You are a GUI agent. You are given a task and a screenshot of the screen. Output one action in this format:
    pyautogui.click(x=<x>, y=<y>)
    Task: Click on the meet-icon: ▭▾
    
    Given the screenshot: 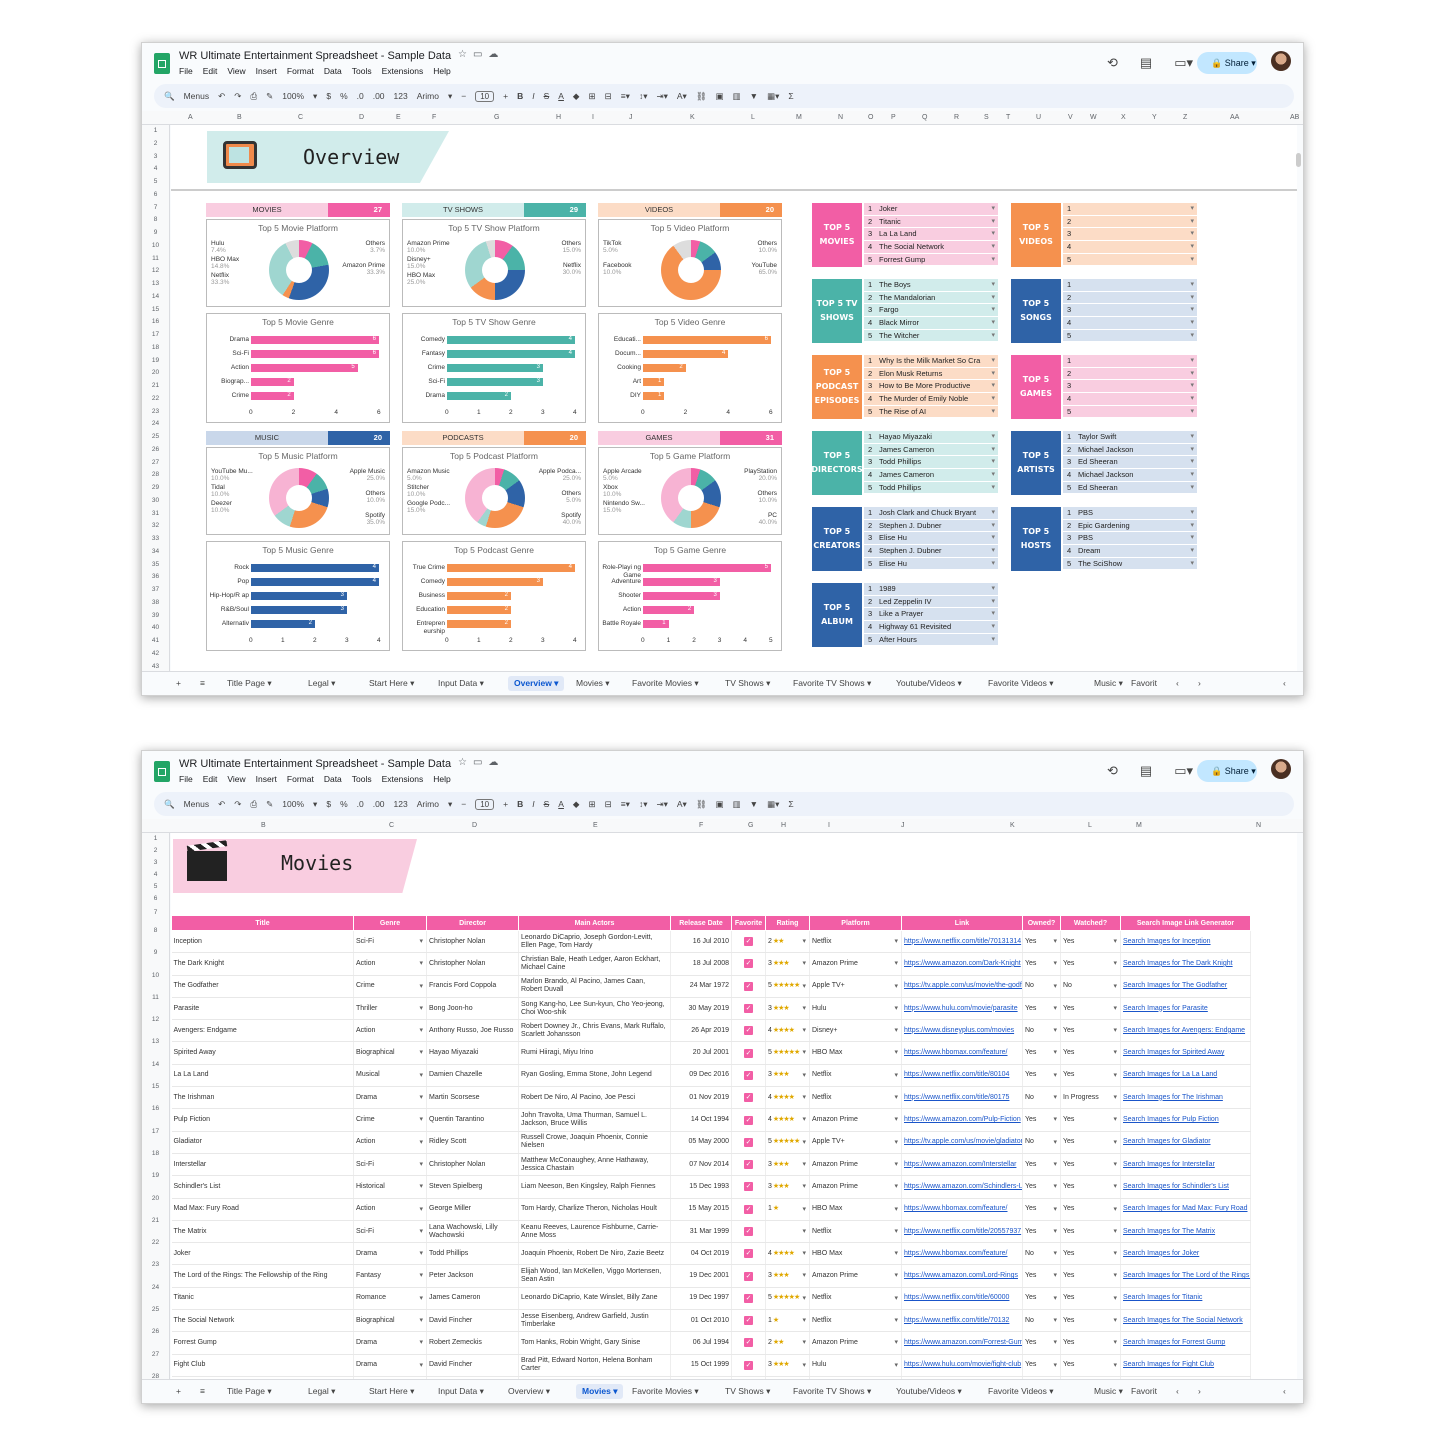 What is the action you would take?
    pyautogui.click(x=1183, y=771)
    